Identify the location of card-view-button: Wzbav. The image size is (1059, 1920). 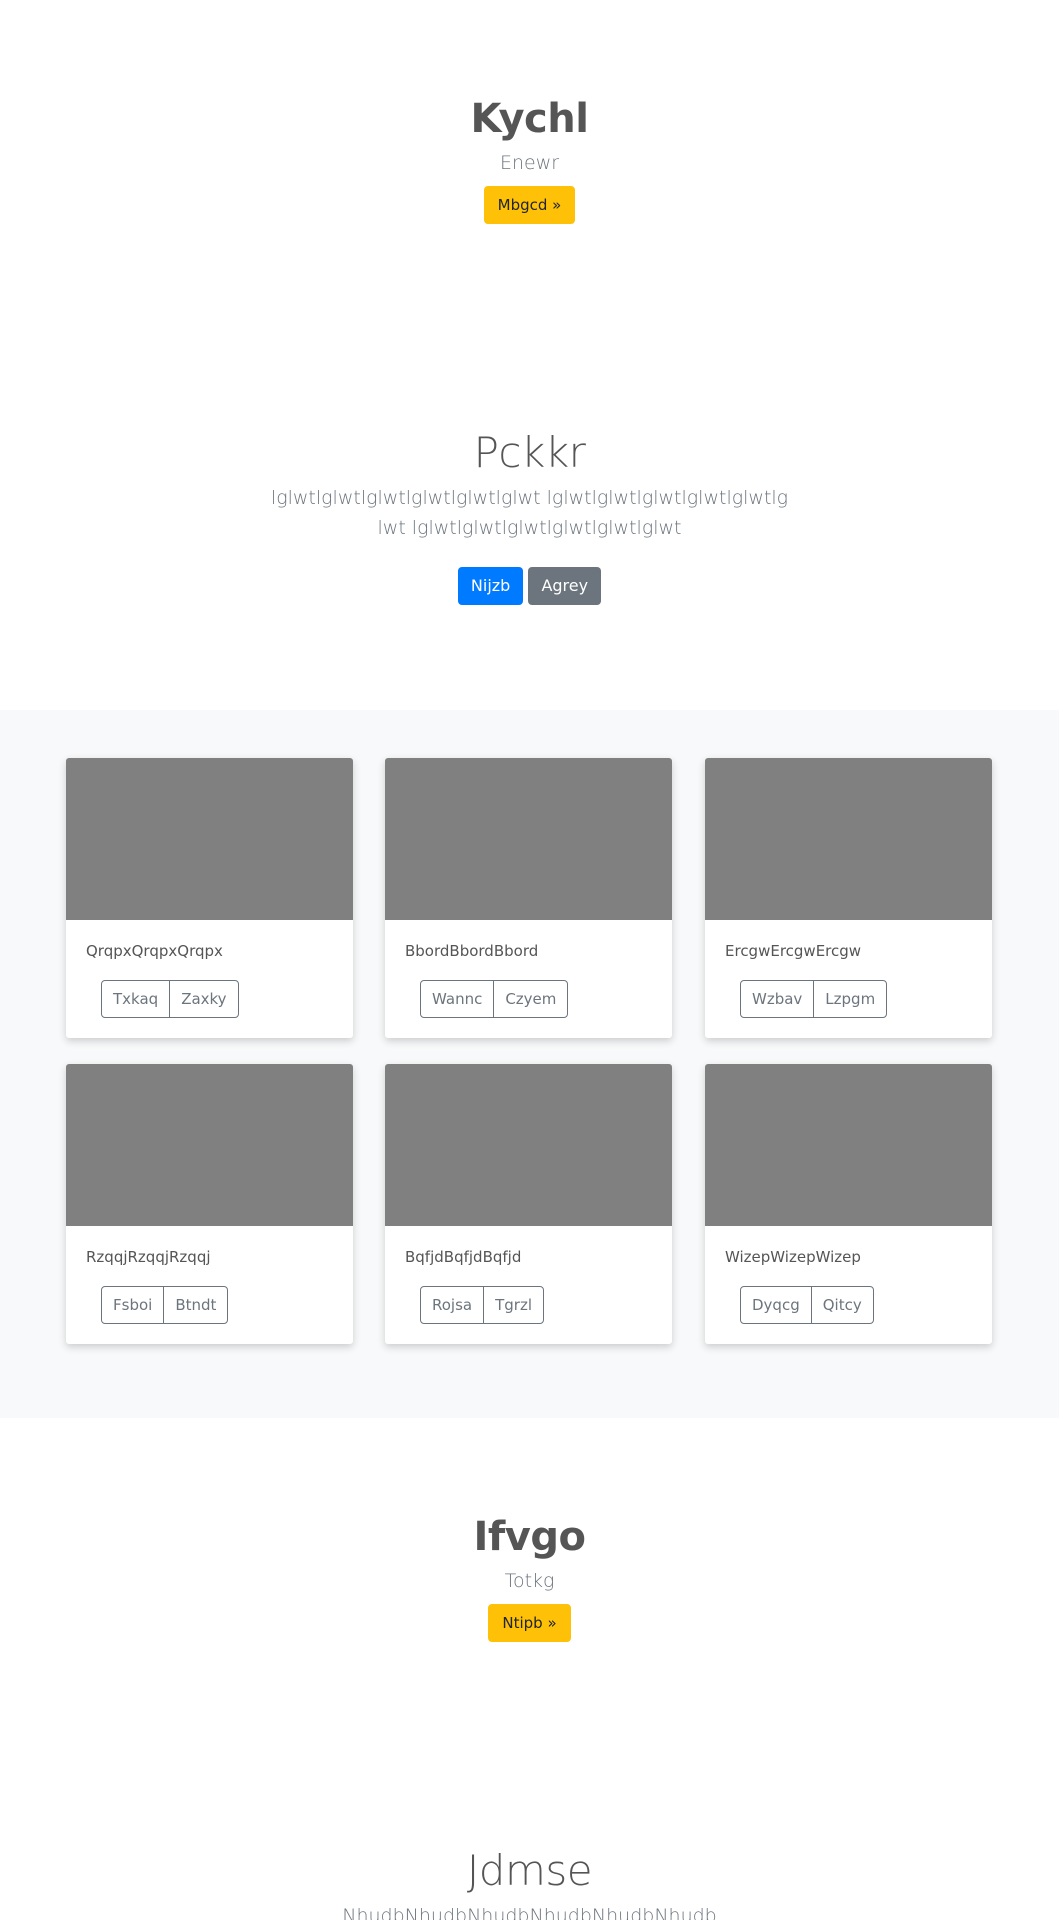
(777, 999).